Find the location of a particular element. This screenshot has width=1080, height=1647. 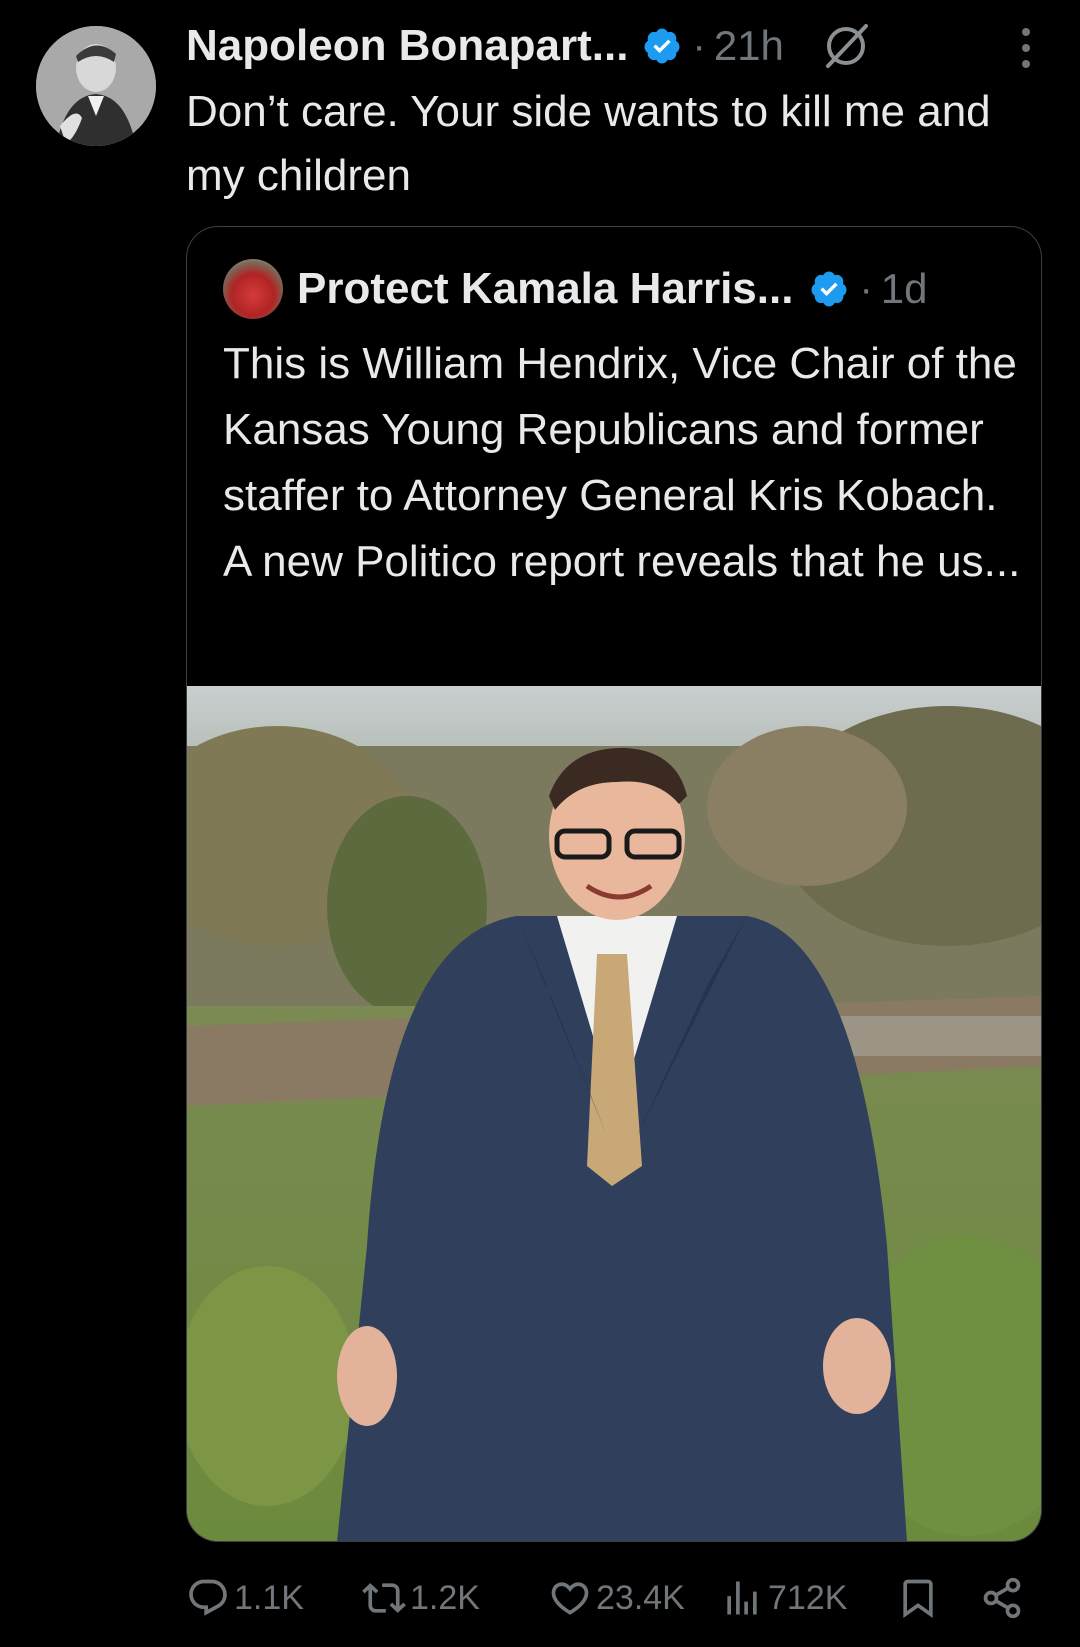

action-bar: 1.1K 1.2K 23.4K 712K is located at coordinates (616, 1598).